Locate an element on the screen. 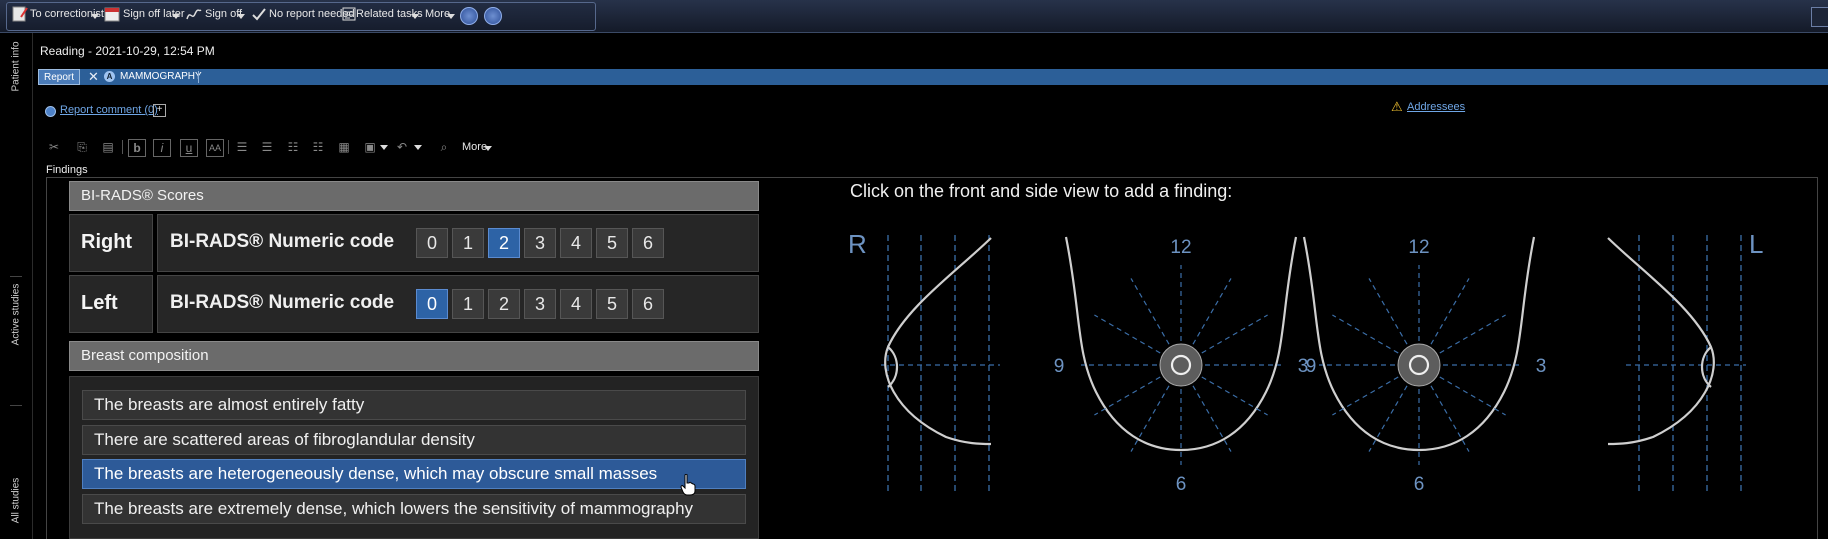 Image resolution: width=1828 pixels, height=539 pixels. hand-cursor-icon is located at coordinates (688, 485).